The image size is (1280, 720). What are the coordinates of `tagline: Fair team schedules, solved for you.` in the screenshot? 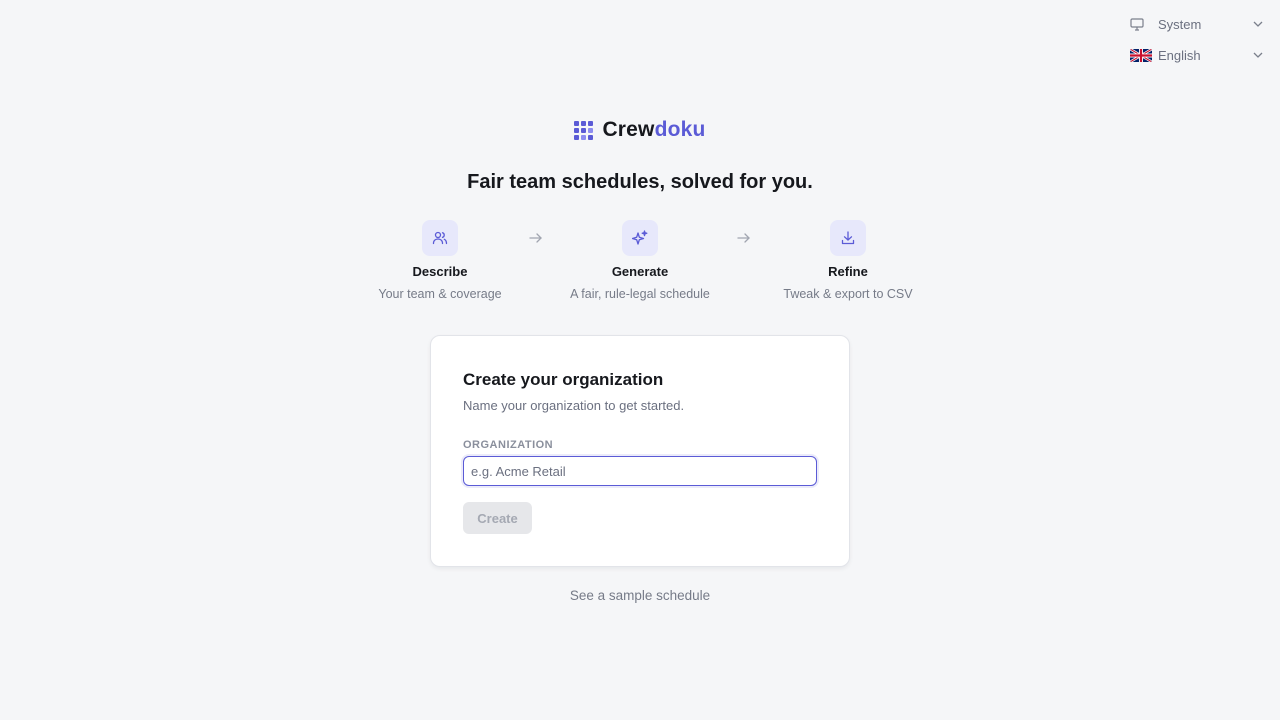 It's located at (640, 182).